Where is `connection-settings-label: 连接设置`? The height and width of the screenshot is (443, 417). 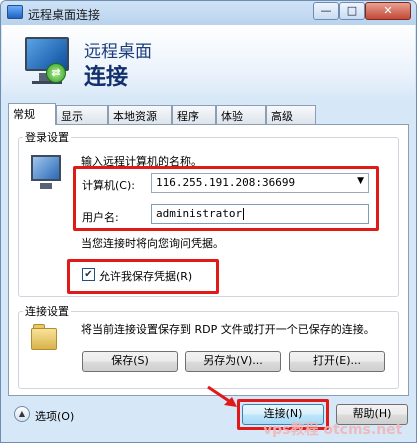
connection-settings-label: 连接设置 is located at coordinates (47, 311).